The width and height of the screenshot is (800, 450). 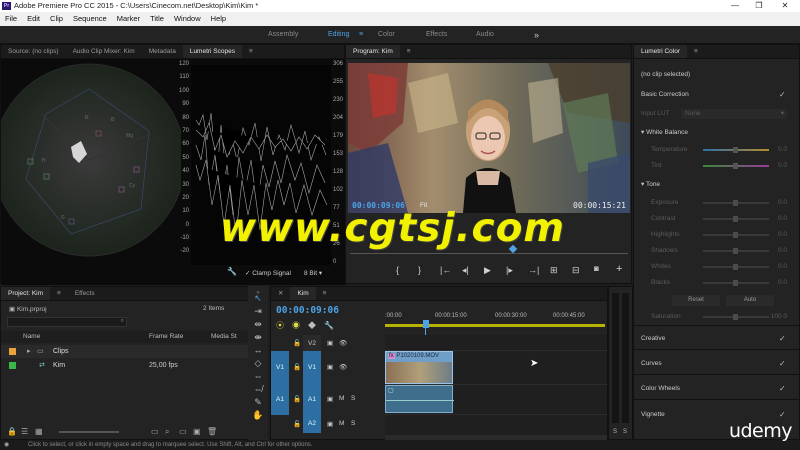 I want to click on basic-correction-checkbox: ✓, so click(x=783, y=95).